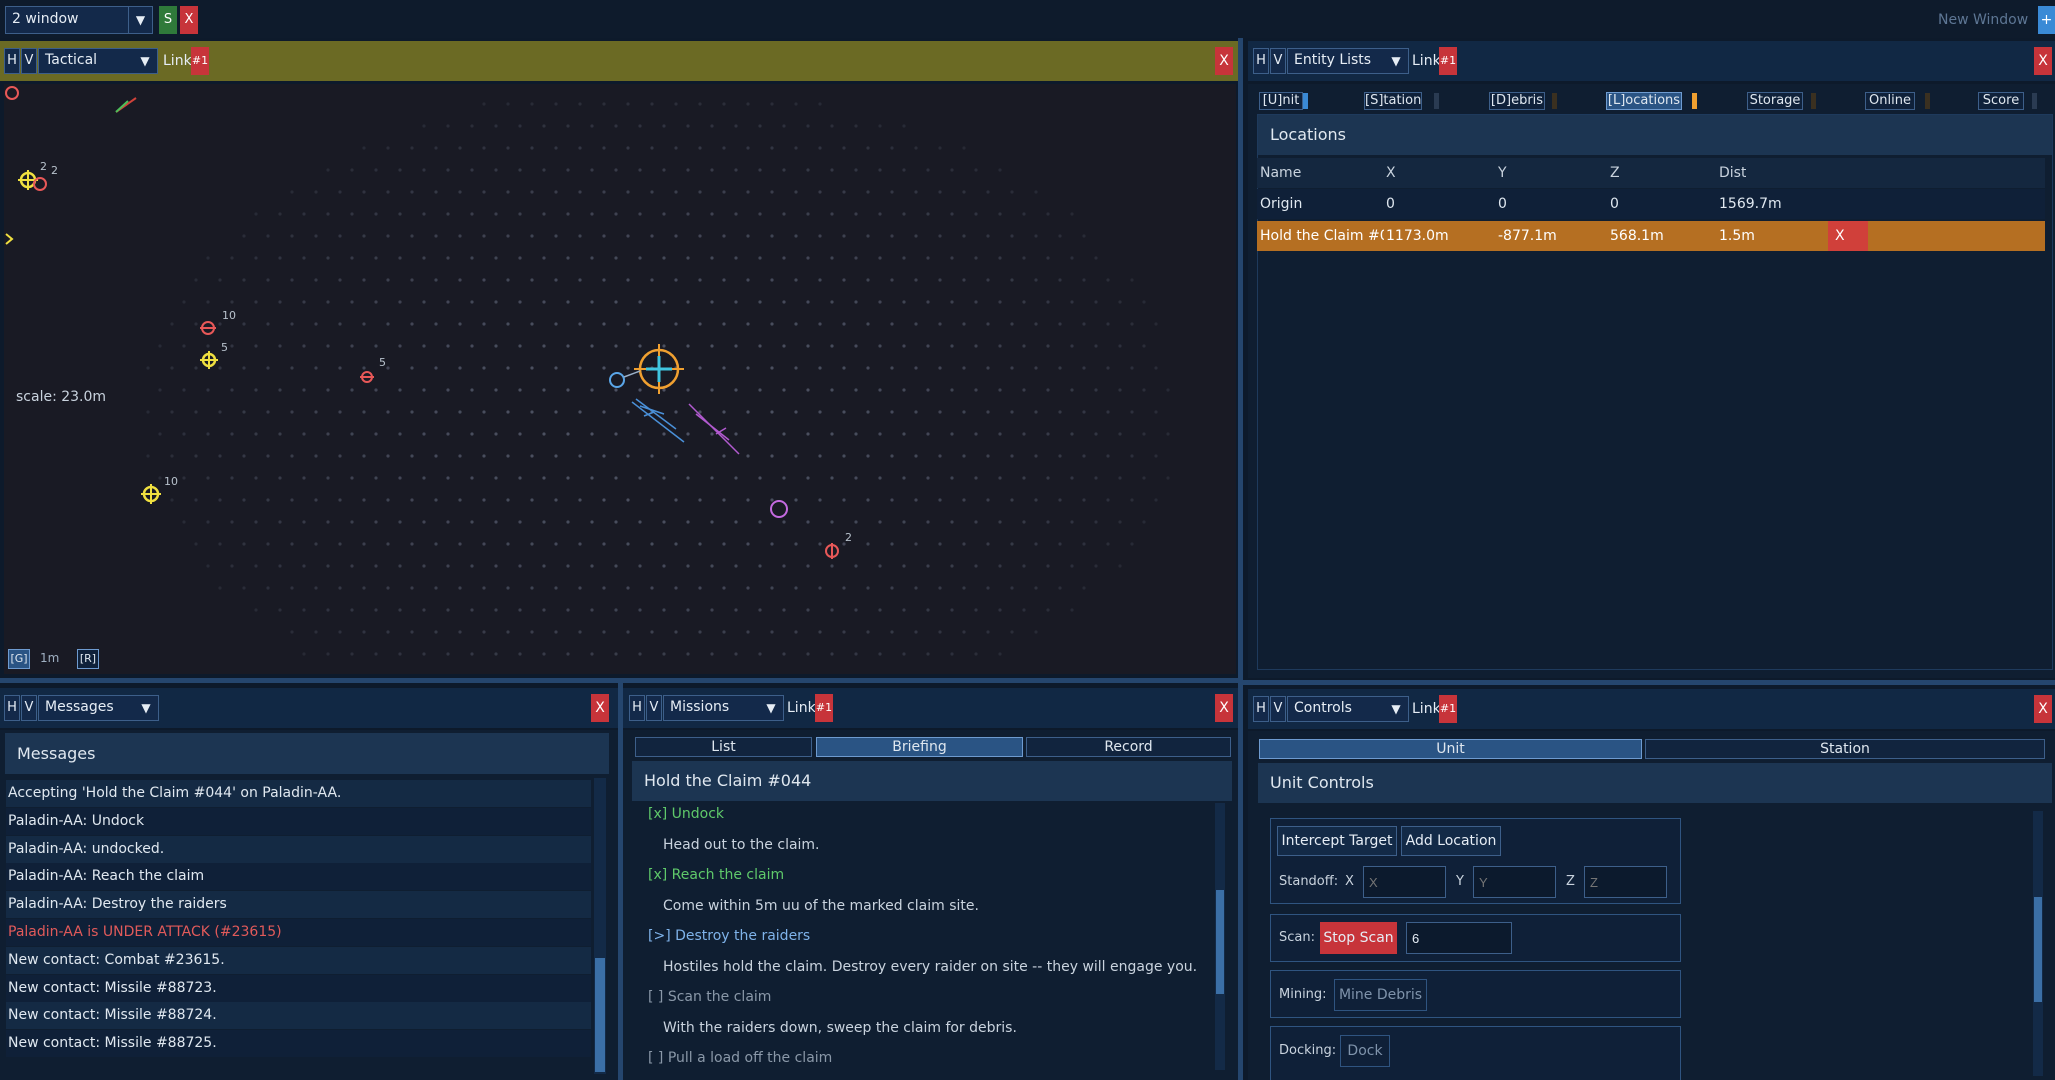 The image size is (2055, 1080). What do you see at coordinates (309, 708) in the screenshot?
I see `messages-header: H V Messages ▼ X` at bounding box center [309, 708].